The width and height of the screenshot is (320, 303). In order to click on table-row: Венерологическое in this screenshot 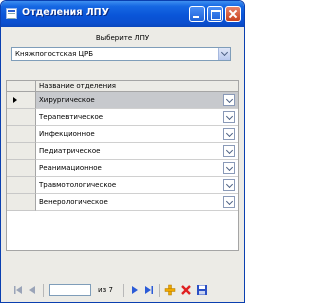, I will do `click(122, 202)`.